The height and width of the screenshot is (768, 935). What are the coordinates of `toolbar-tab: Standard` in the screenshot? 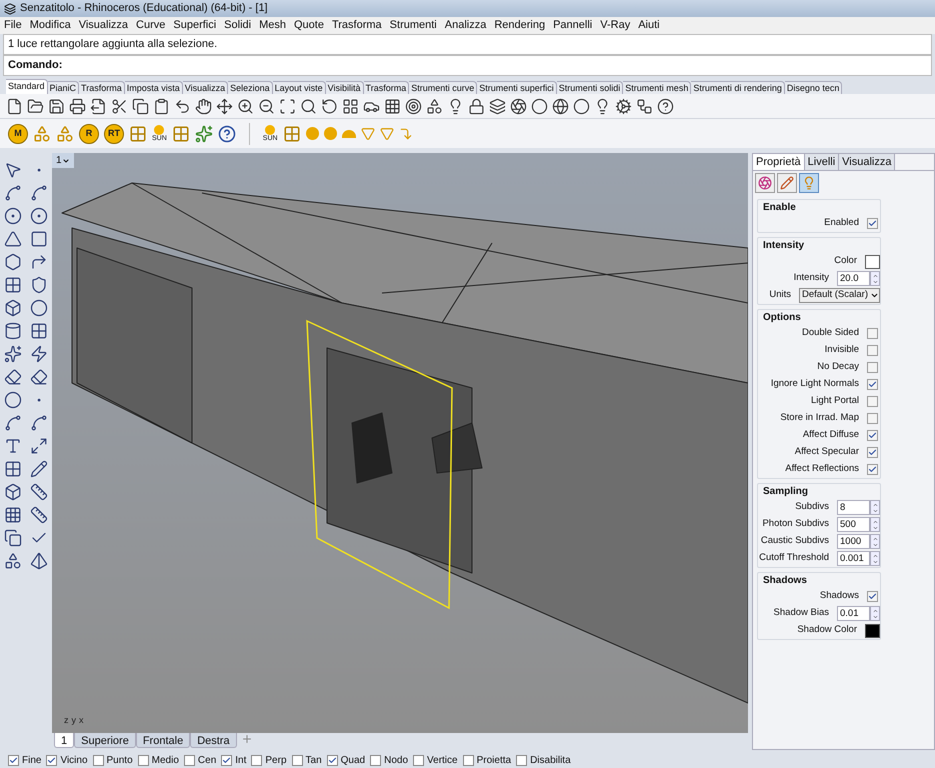 It's located at (27, 86).